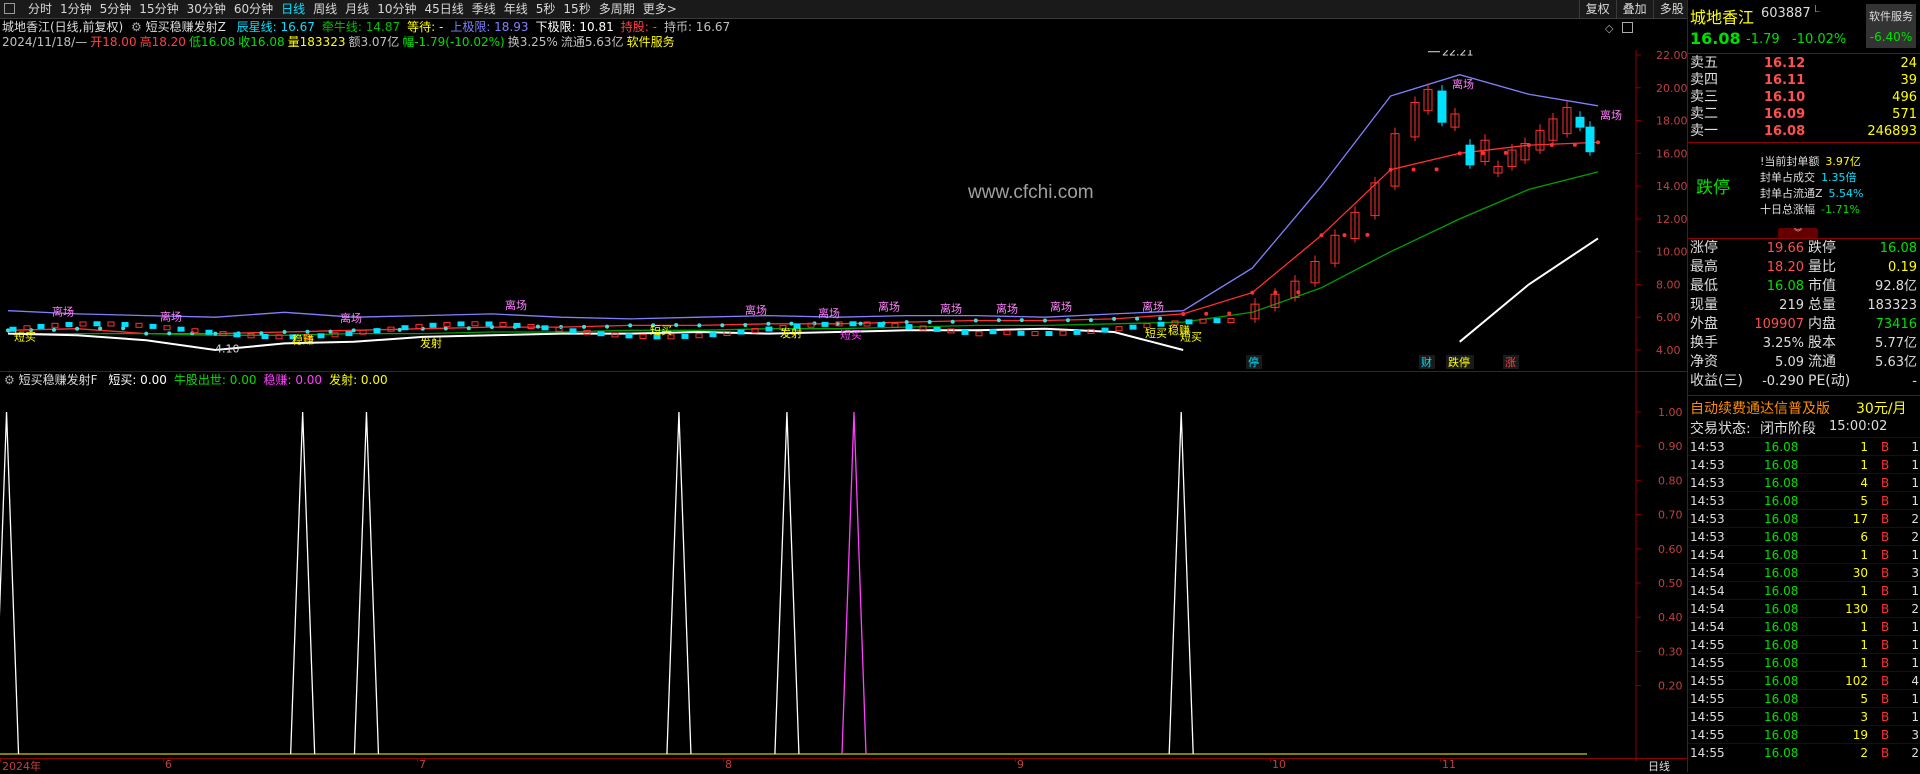  I want to click on tick-row: 14:55 16.08 2 B 2, so click(1804, 752).